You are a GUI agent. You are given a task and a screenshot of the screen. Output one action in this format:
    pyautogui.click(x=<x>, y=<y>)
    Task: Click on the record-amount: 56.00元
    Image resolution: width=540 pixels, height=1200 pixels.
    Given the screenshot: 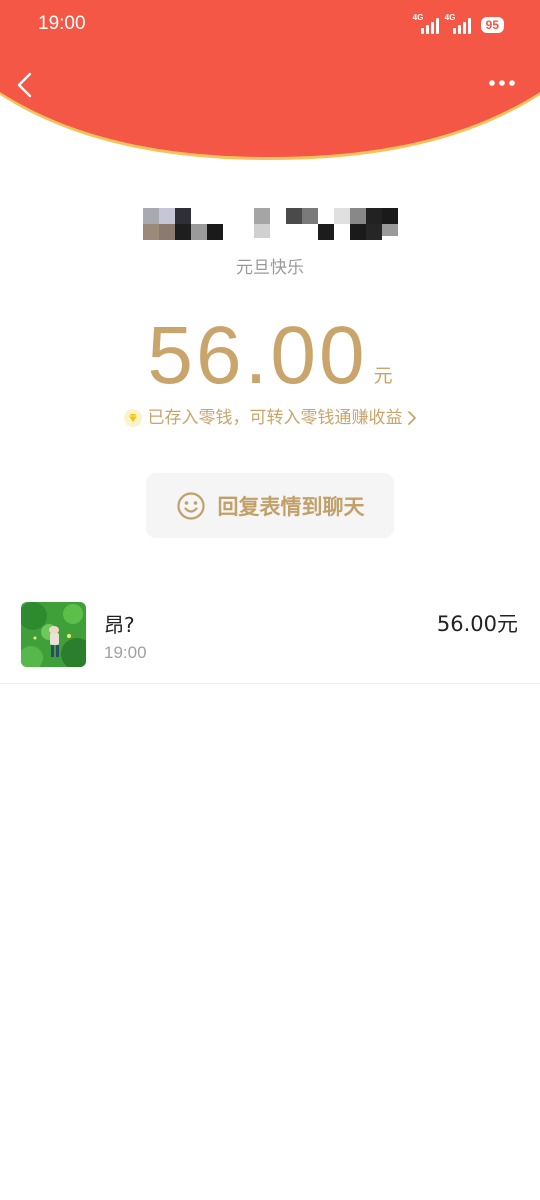 What is the action you would take?
    pyautogui.click(x=477, y=624)
    